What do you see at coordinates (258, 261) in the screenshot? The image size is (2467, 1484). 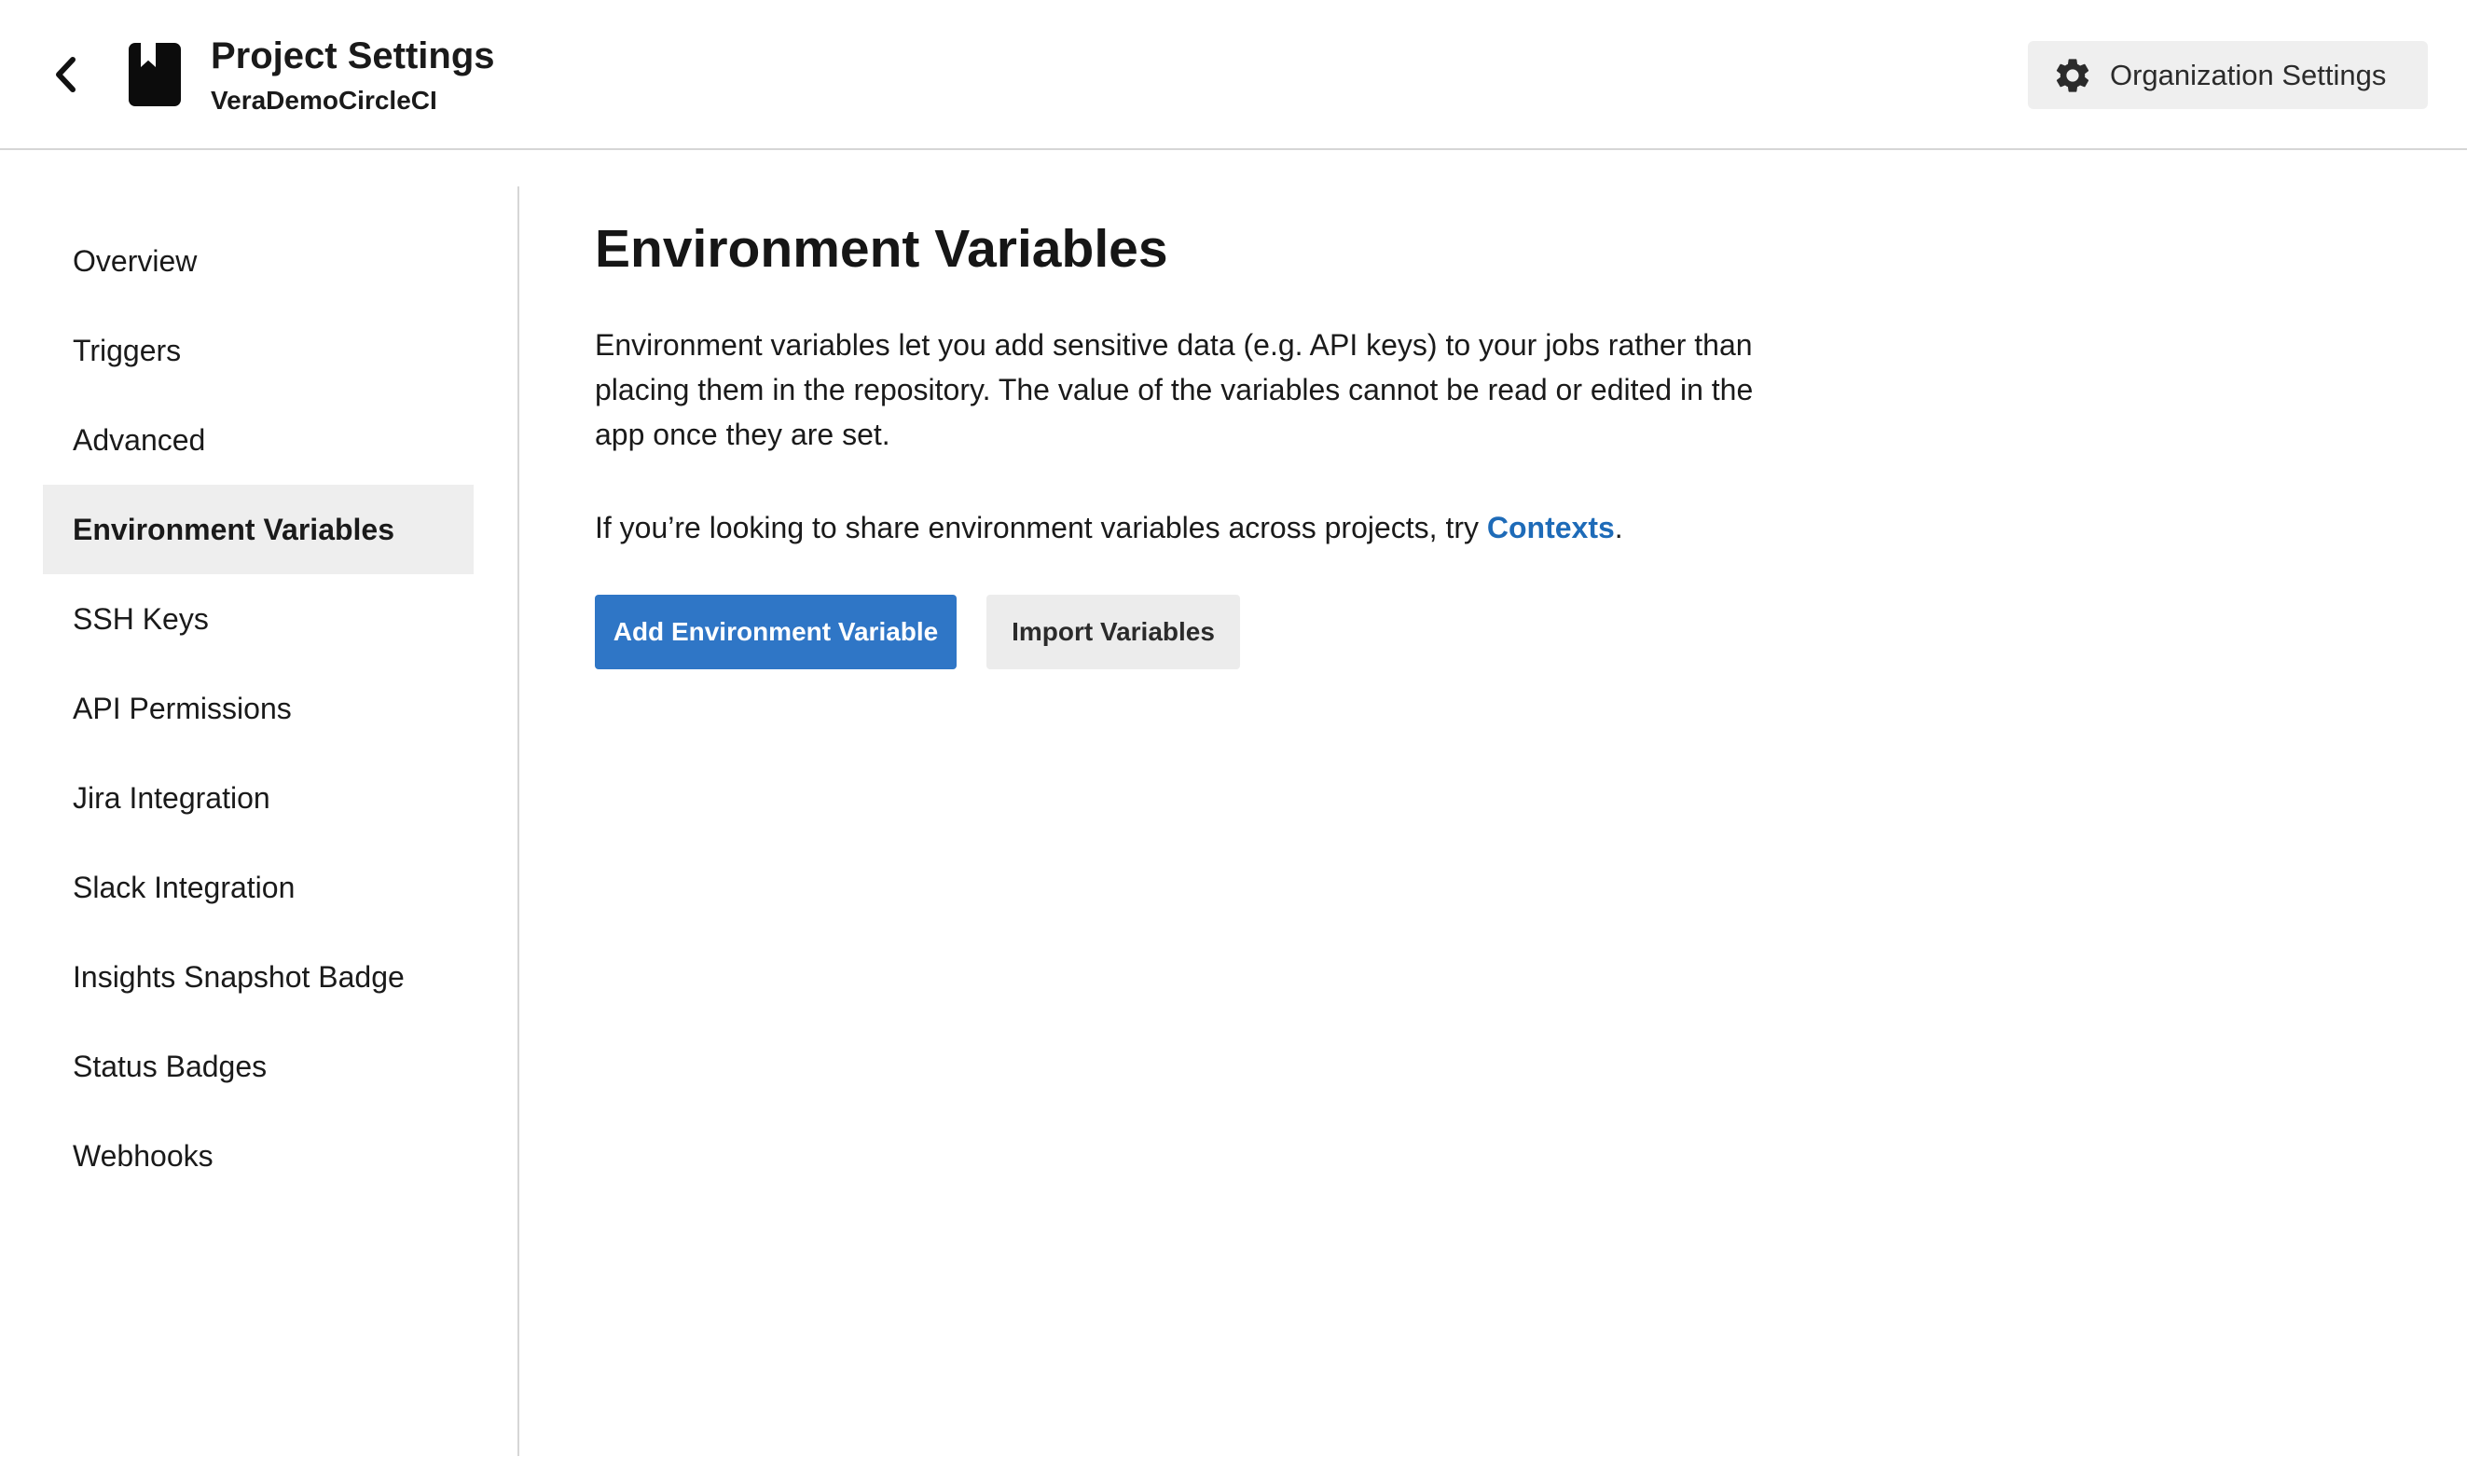 I see `sidebar-item-overview: Overview` at bounding box center [258, 261].